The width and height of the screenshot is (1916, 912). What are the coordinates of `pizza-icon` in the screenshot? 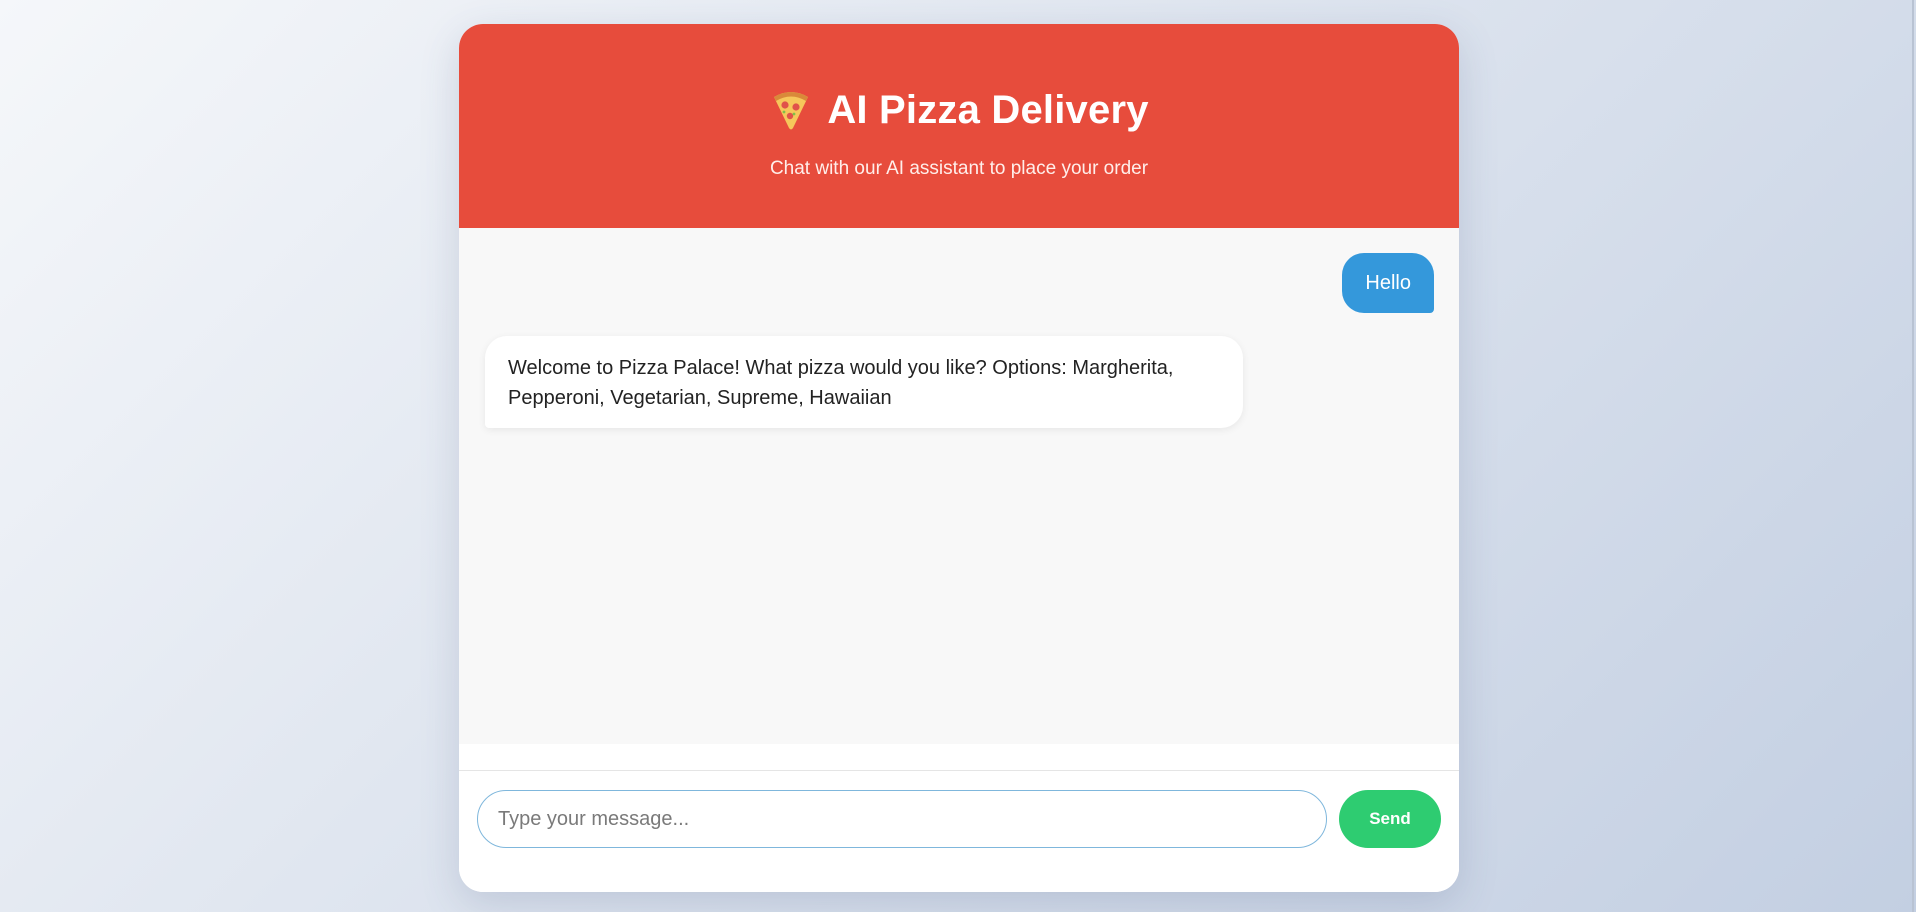 It's located at (791, 110).